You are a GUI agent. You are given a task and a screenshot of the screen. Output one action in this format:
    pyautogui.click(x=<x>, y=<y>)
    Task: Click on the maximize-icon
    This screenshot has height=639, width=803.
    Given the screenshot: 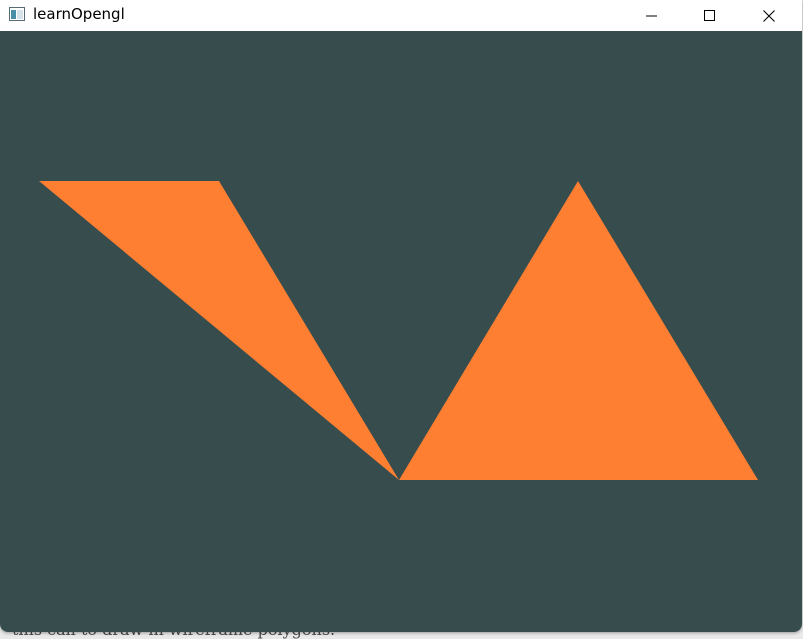 What is the action you would take?
    pyautogui.click(x=709, y=15)
    